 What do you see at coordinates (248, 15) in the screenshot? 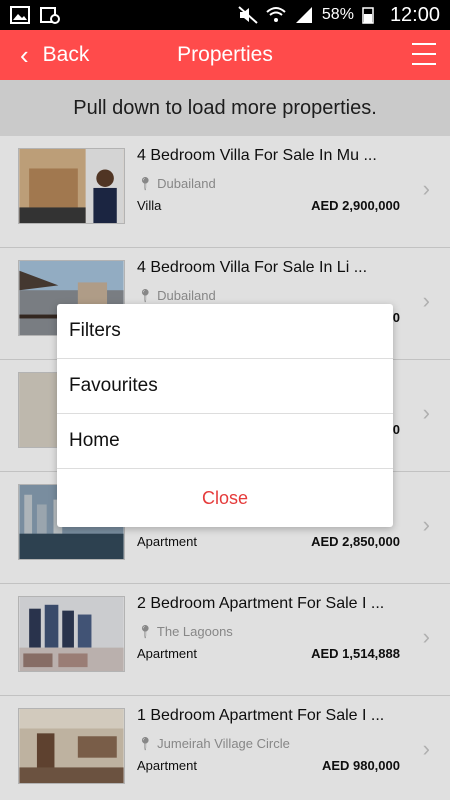
I see `mute-icon` at bounding box center [248, 15].